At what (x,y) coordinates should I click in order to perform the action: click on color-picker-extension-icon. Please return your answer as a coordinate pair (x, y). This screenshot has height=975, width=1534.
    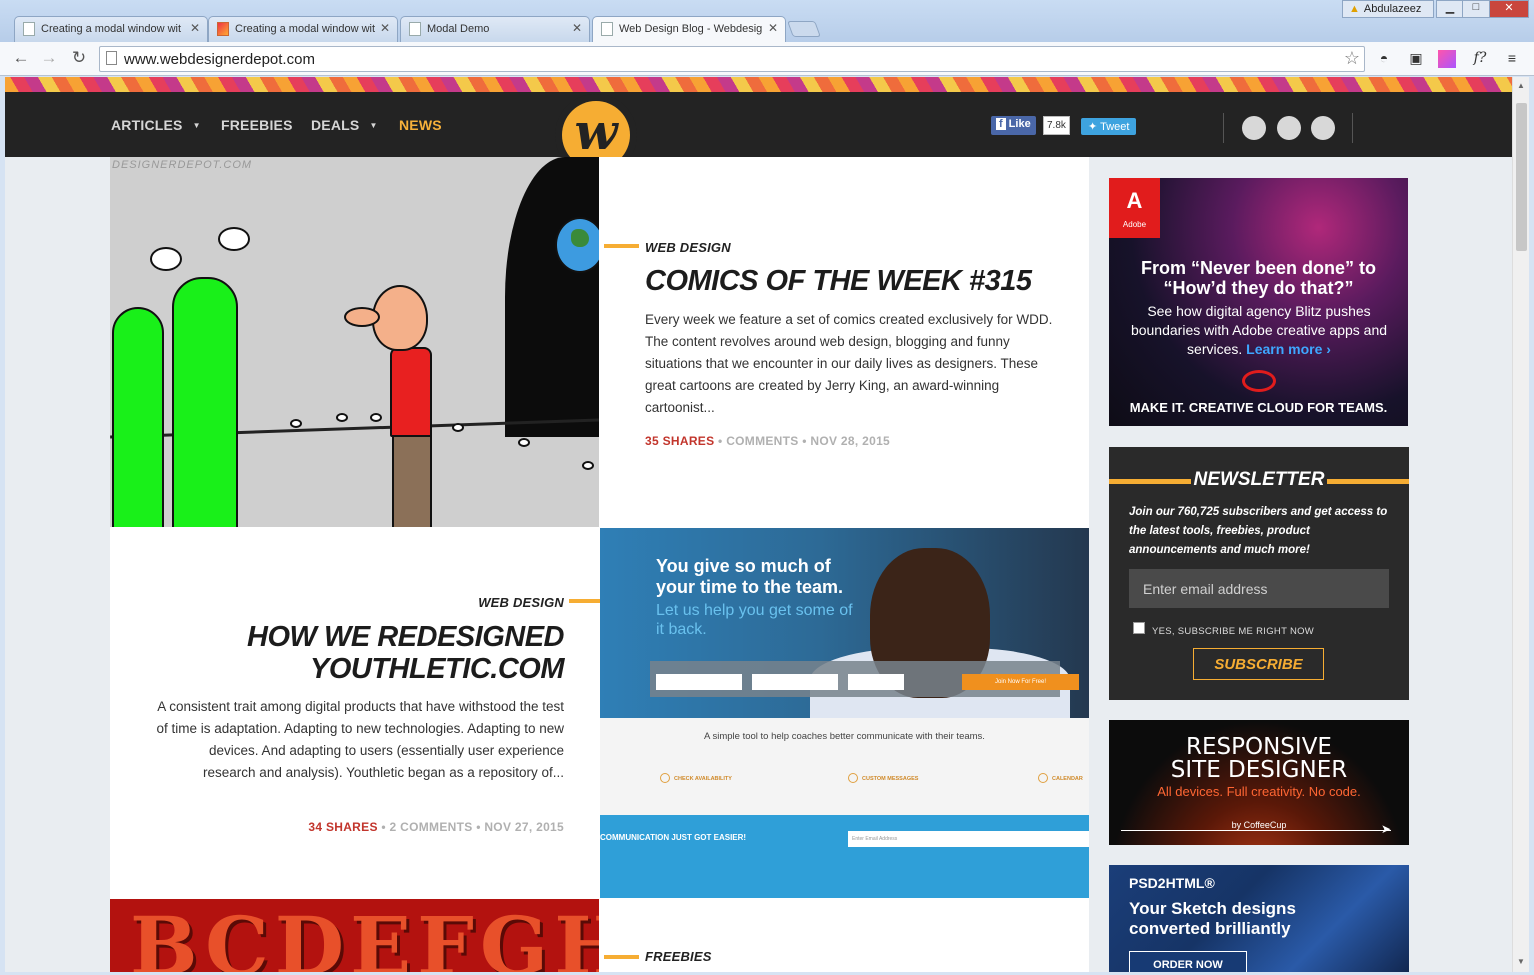
    Looking at the image, I should click on (1447, 59).